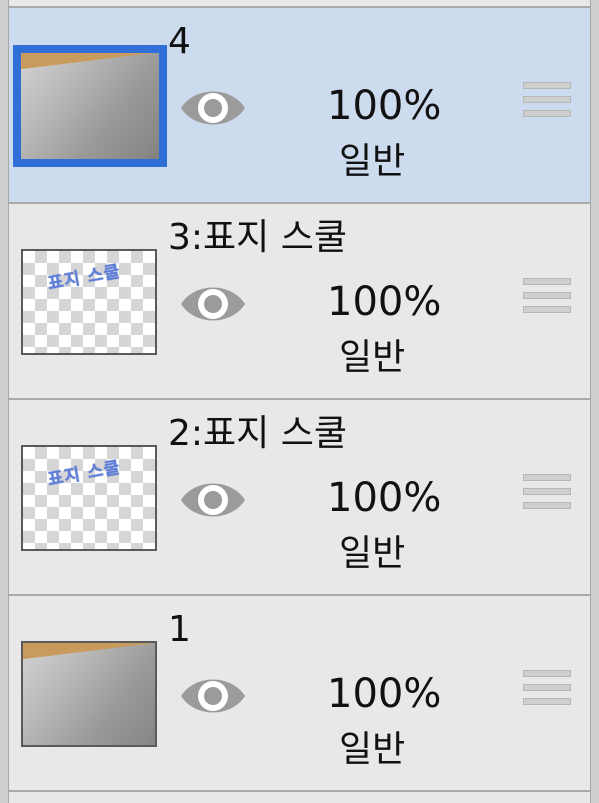 The width and height of the screenshot is (599, 803). What do you see at coordinates (179, 41) in the screenshot?
I see `layer-name: 4` at bounding box center [179, 41].